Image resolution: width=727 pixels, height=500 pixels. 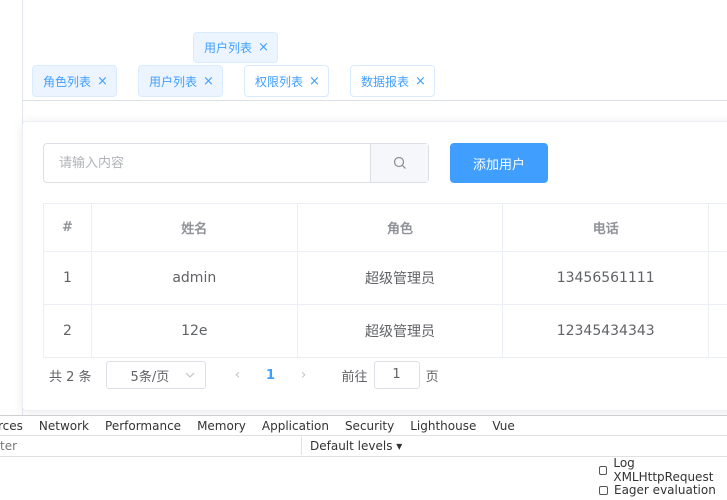 I want to click on tab-label: 权限列表, so click(x=279, y=81).